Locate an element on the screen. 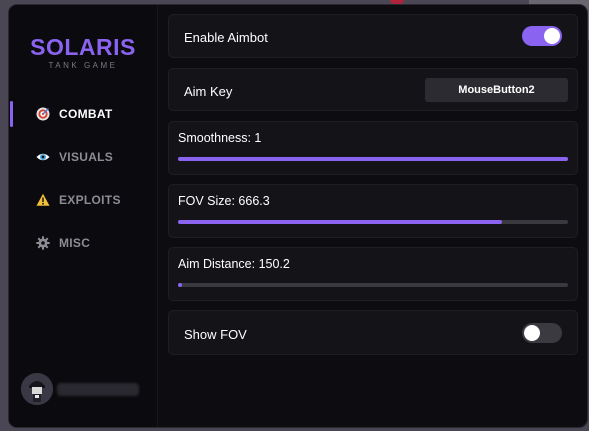  show-fov-row: Show FOV is located at coordinates (373, 332).